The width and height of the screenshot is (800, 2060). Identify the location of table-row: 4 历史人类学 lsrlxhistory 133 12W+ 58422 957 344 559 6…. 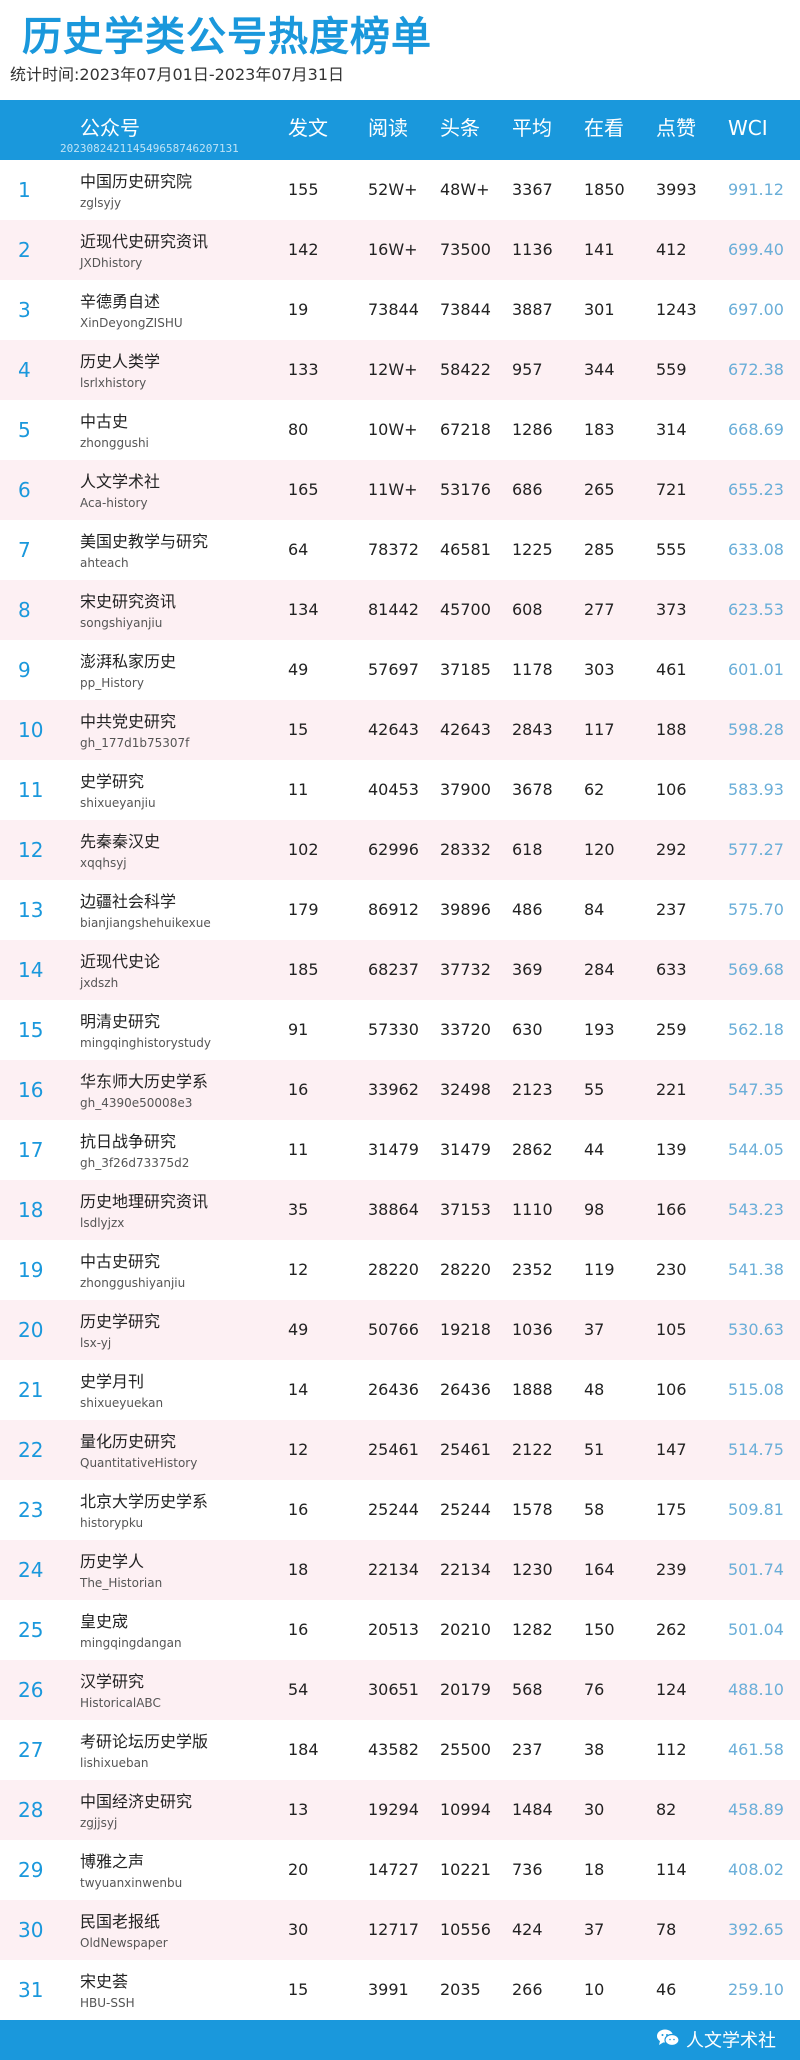
(400, 370).